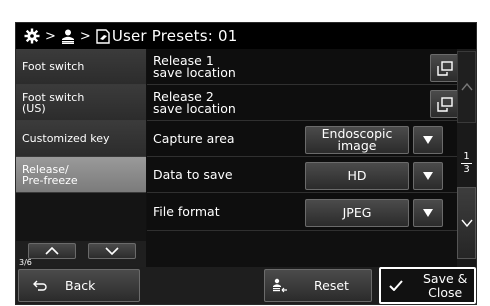 The image size is (490, 306). I want to click on preset-icon, so click(103, 36).